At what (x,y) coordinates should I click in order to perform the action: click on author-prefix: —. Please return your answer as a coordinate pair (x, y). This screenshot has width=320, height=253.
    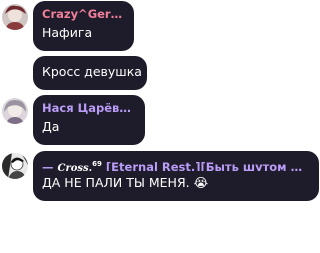
    Looking at the image, I should click on (48, 165).